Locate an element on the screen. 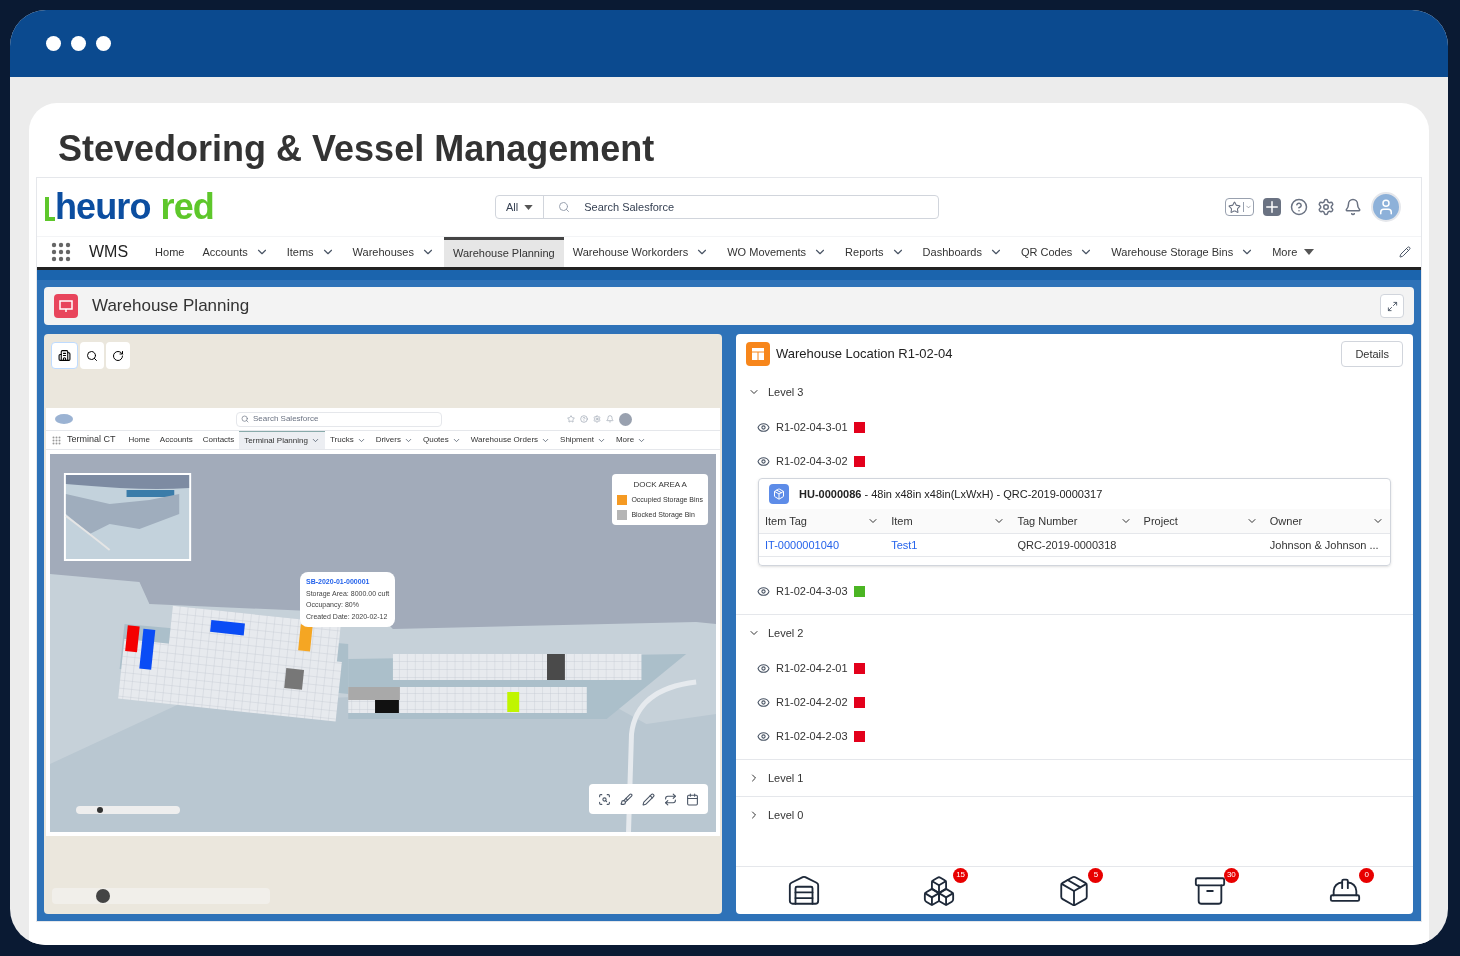  nav-tab: Shipment is located at coordinates (583, 440).